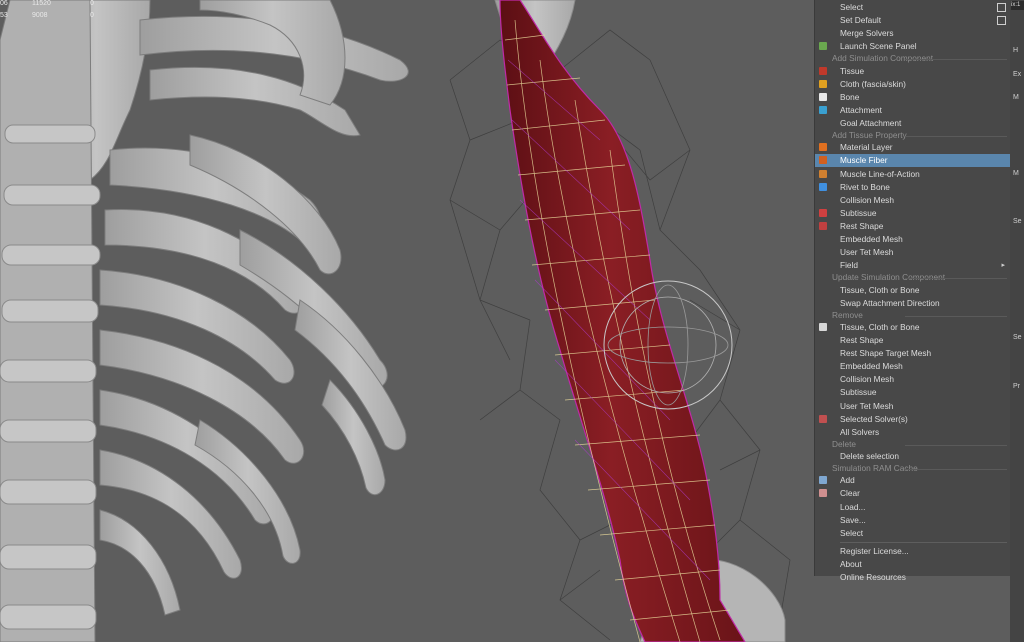 This screenshot has height=642, width=1024. Describe the element at coordinates (823, 173) in the screenshot. I see `line-of-action-icon` at that location.